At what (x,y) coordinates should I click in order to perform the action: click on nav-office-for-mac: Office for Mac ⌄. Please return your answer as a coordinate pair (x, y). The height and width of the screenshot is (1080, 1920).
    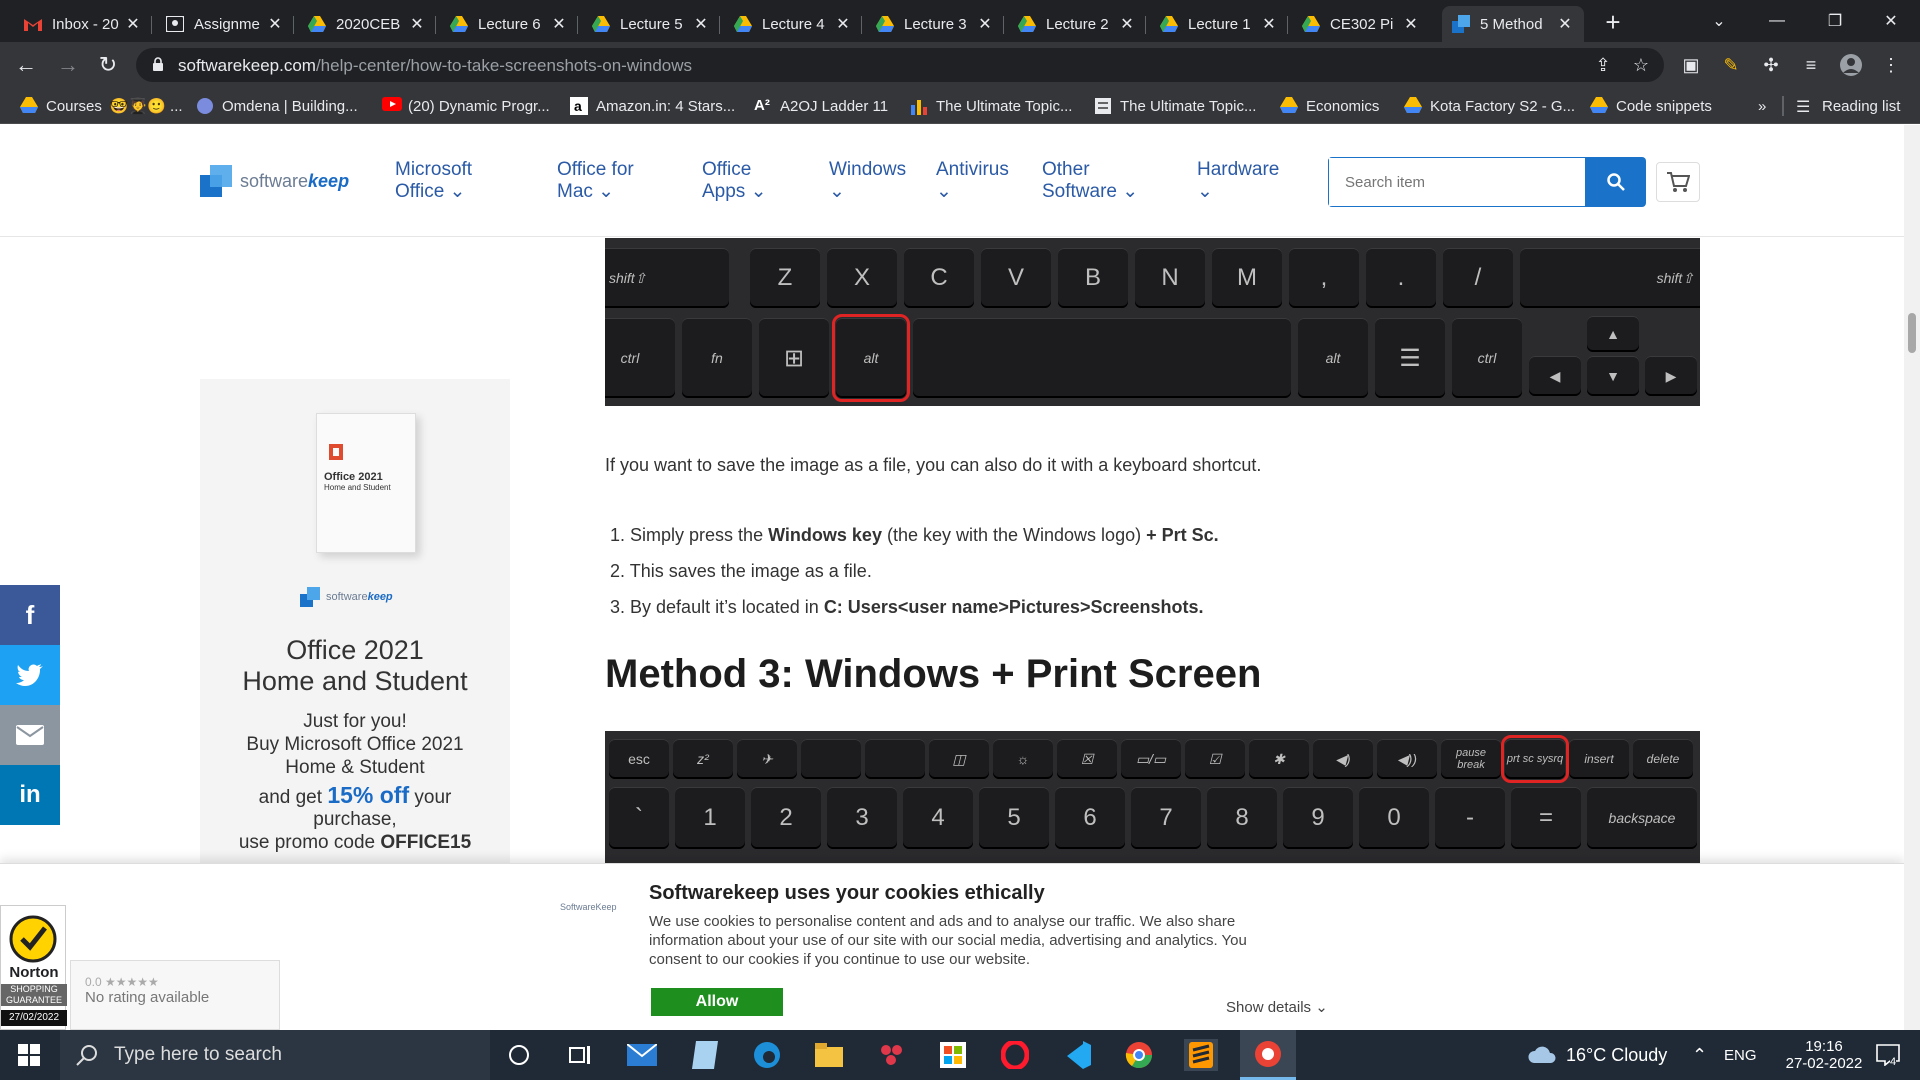
    Looking at the image, I should click on (595, 181).